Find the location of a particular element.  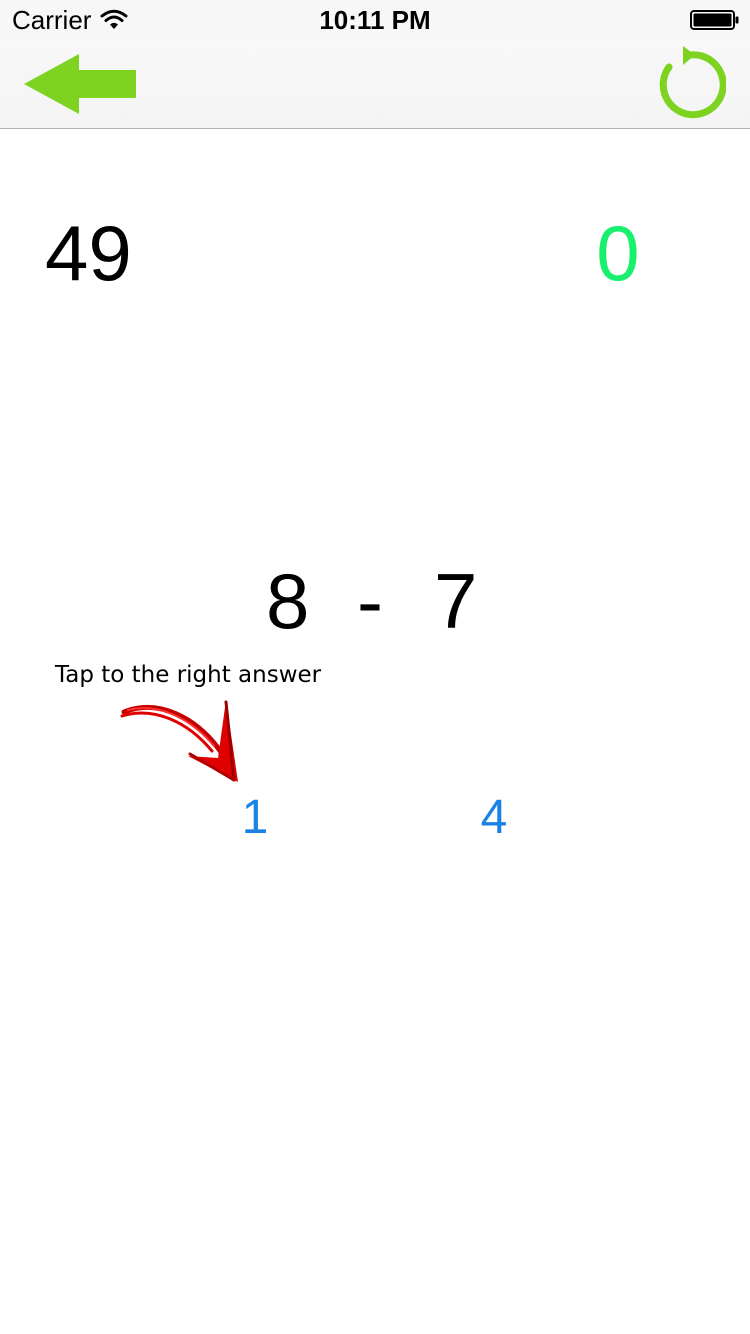

navigation-bar is located at coordinates (375, 84).